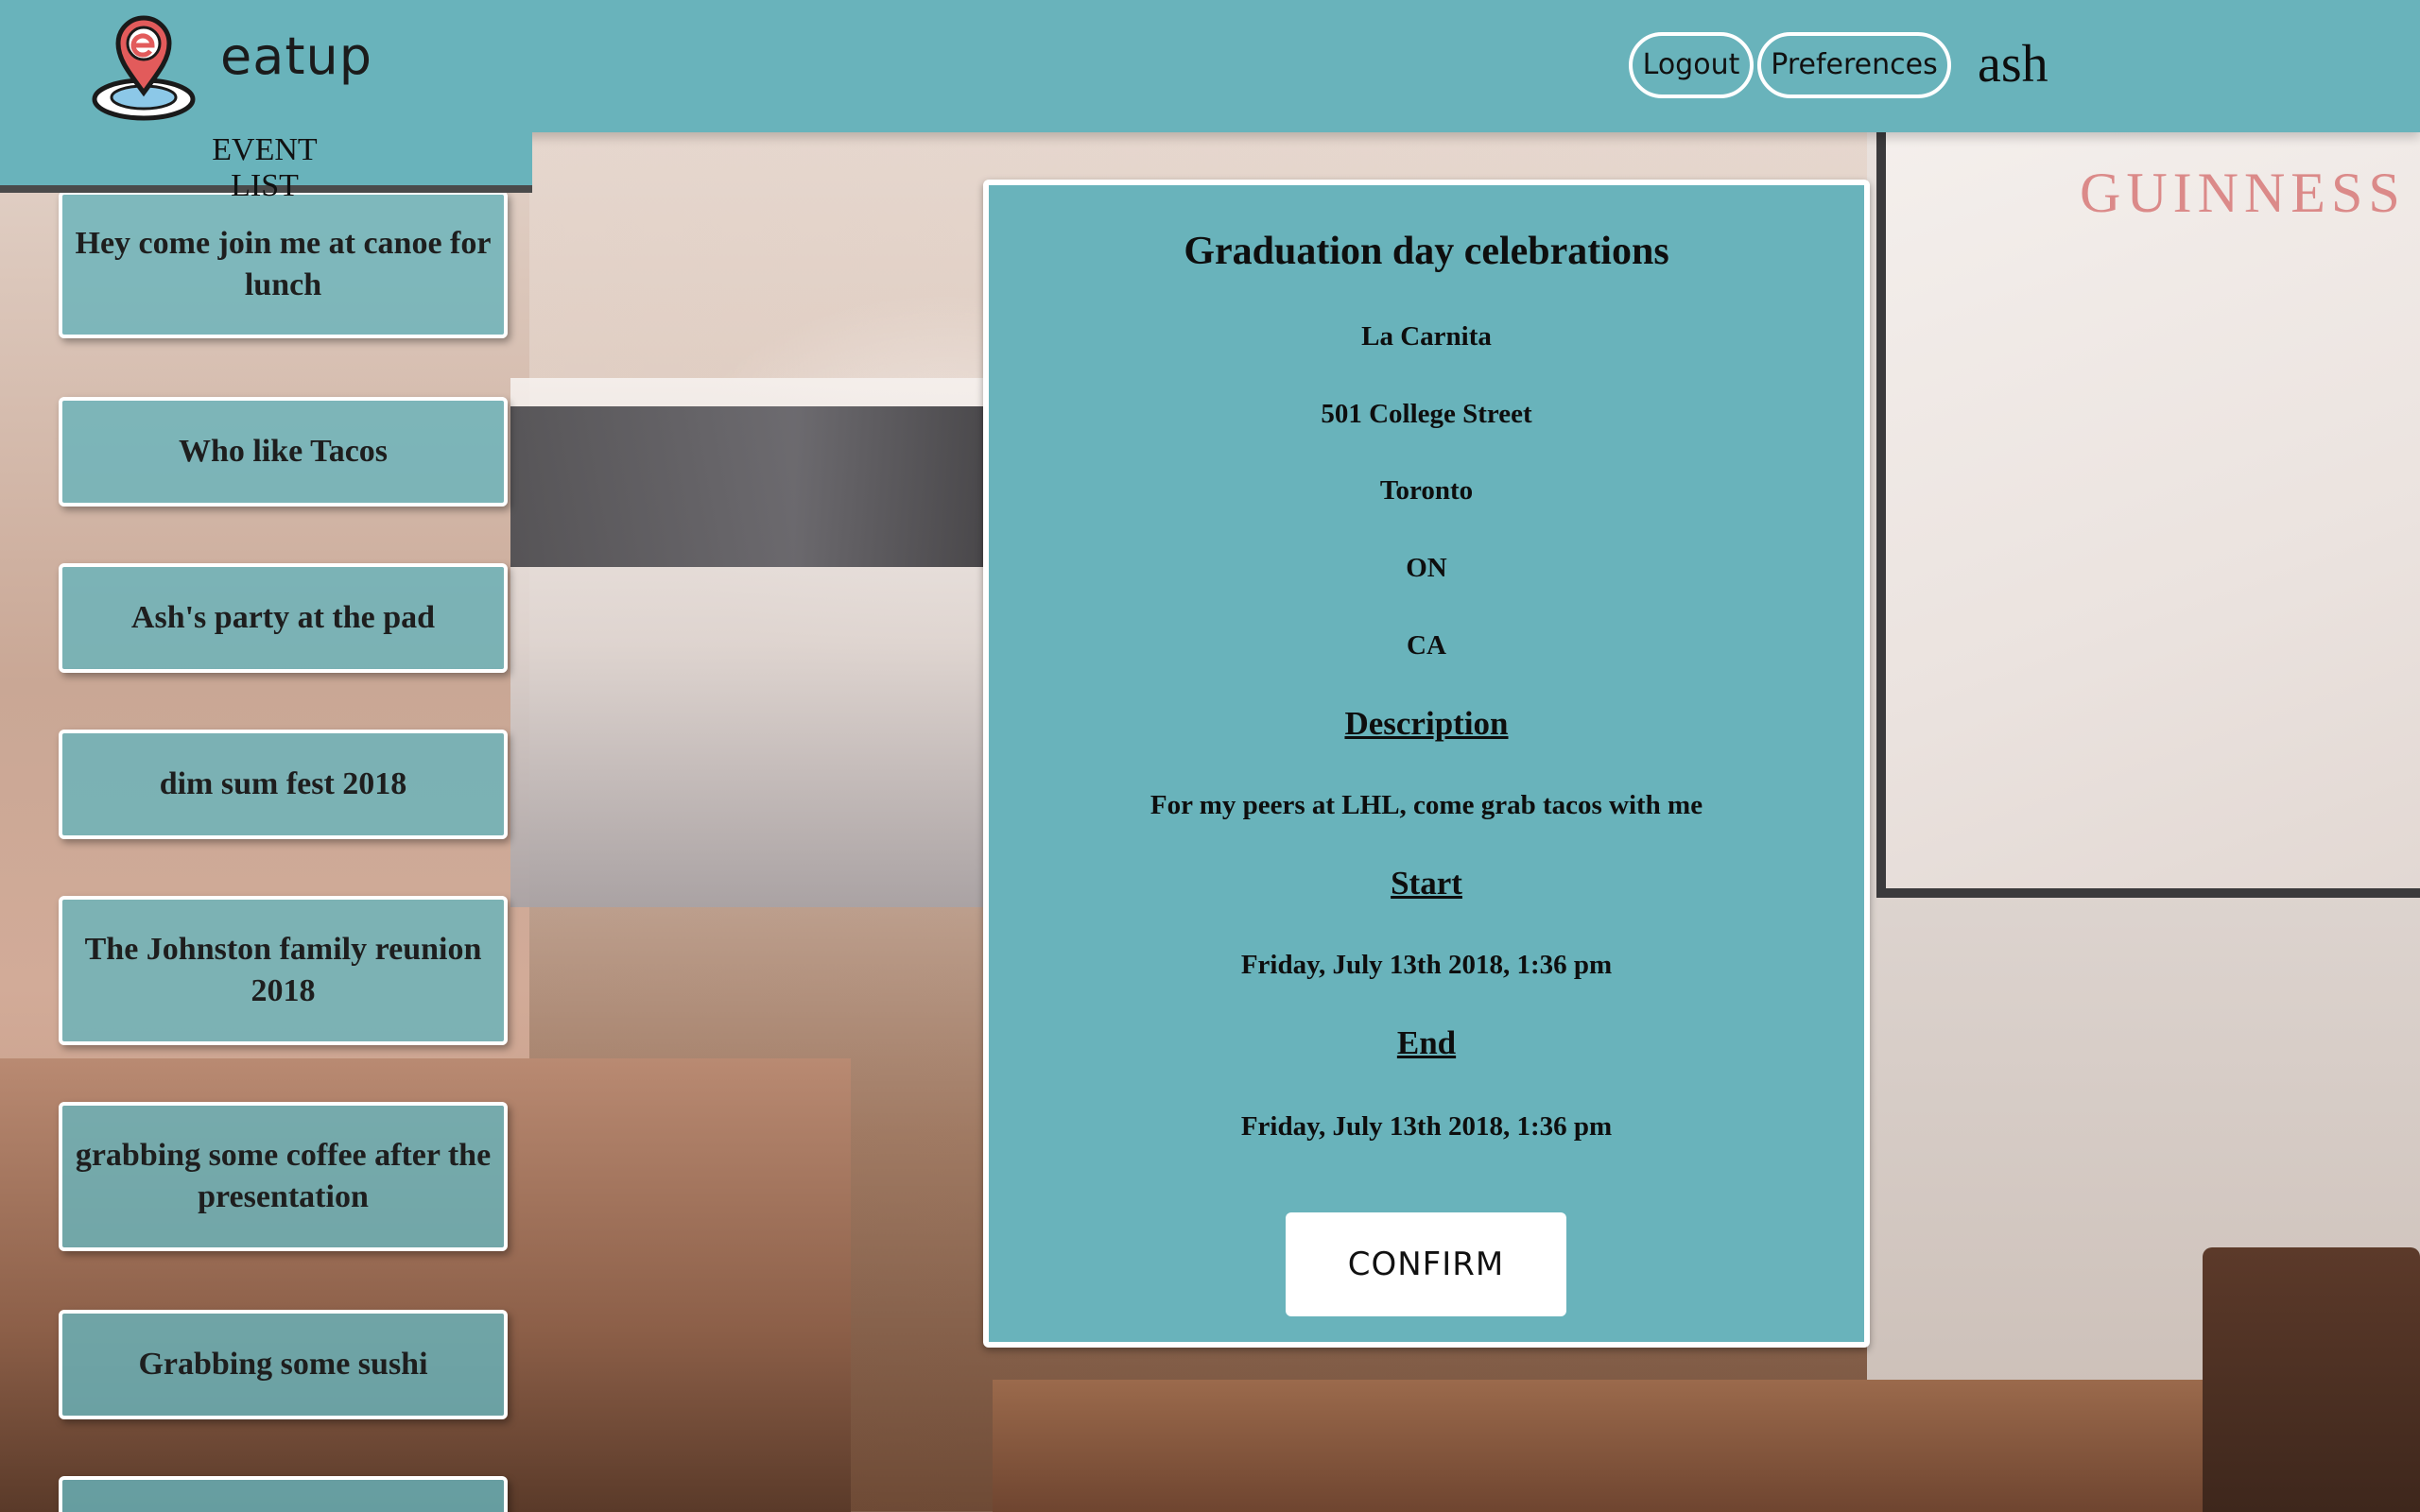 The height and width of the screenshot is (1512, 2420). Describe the element at coordinates (1691, 65) in the screenshot. I see `logout-button: Logout` at that location.